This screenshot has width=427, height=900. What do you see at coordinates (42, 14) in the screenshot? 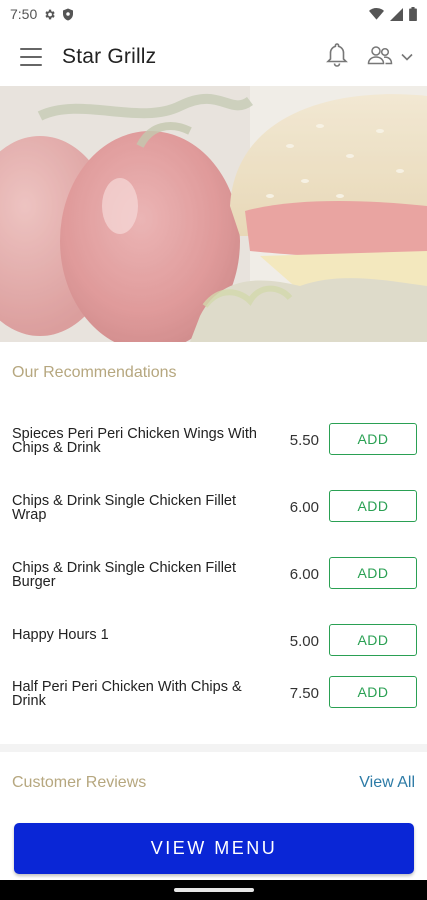
I see `status-left: 7:50` at bounding box center [42, 14].